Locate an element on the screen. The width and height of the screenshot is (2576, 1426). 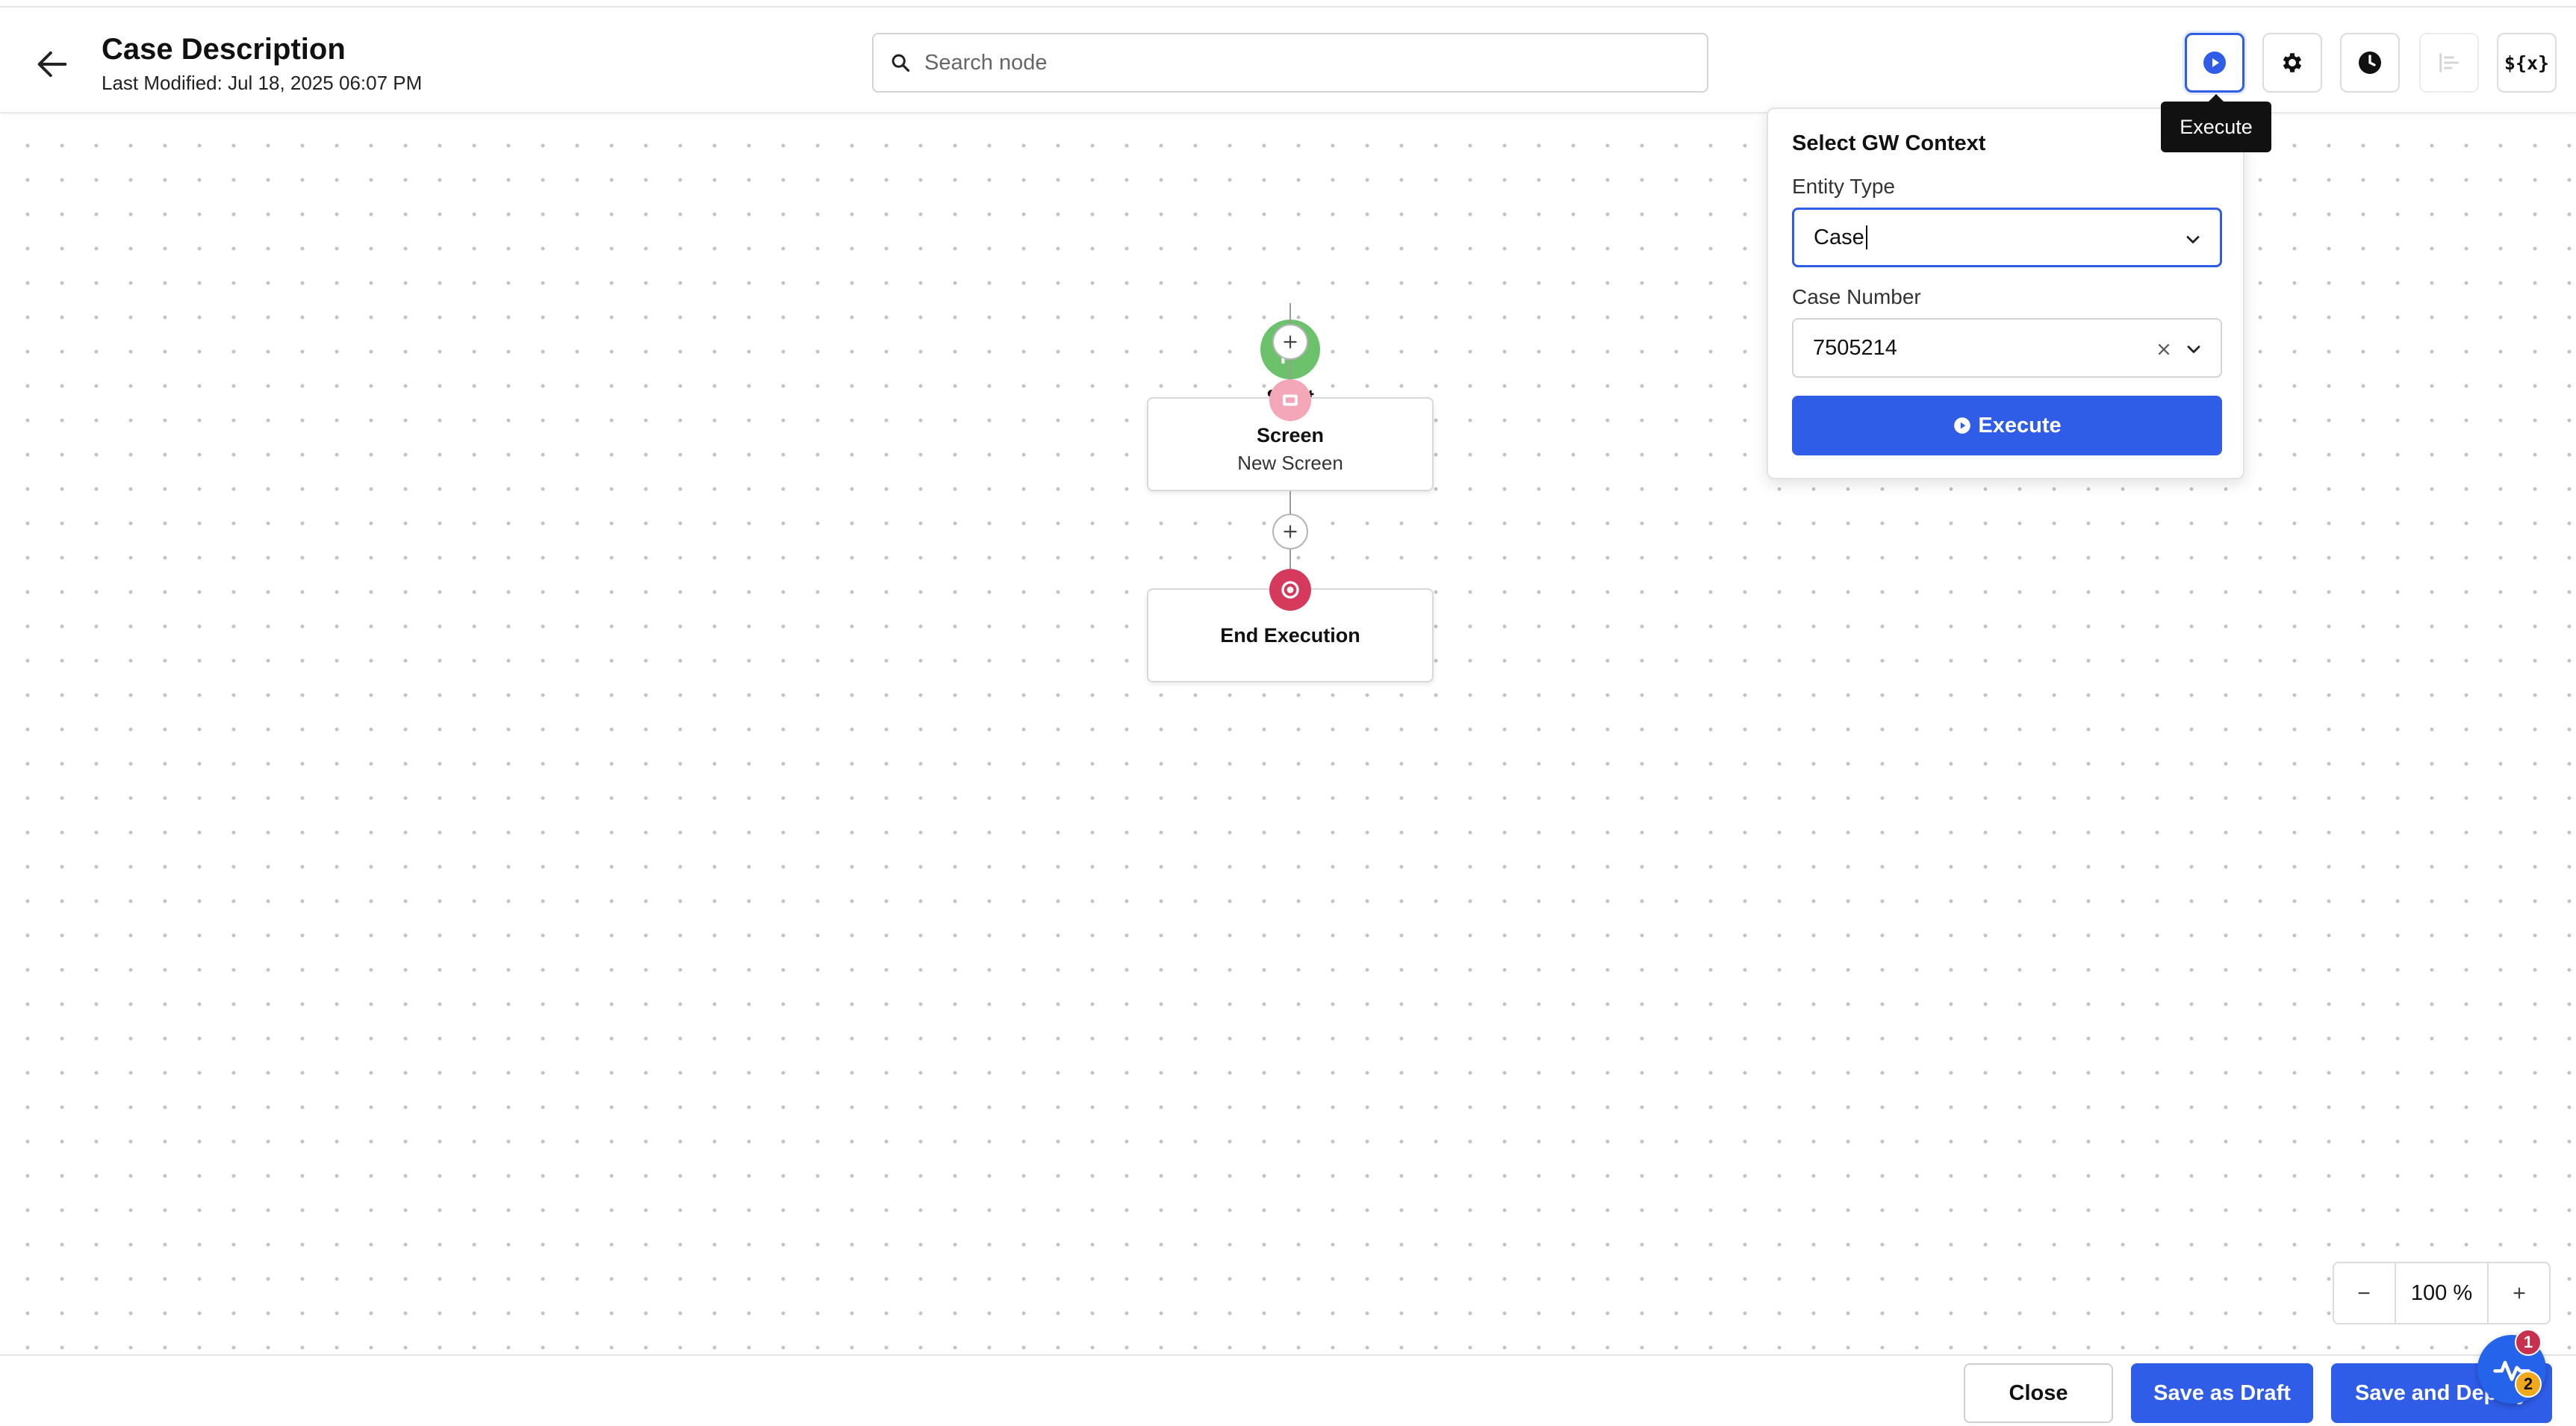
zoom-control: 100 % is located at coordinates (2442, 1293).